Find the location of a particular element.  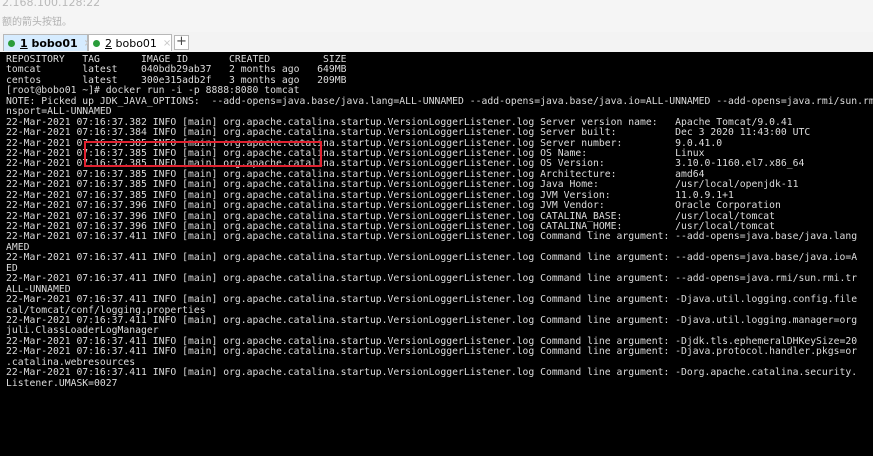

tab-label: 2 bobo01 is located at coordinates (131, 43).